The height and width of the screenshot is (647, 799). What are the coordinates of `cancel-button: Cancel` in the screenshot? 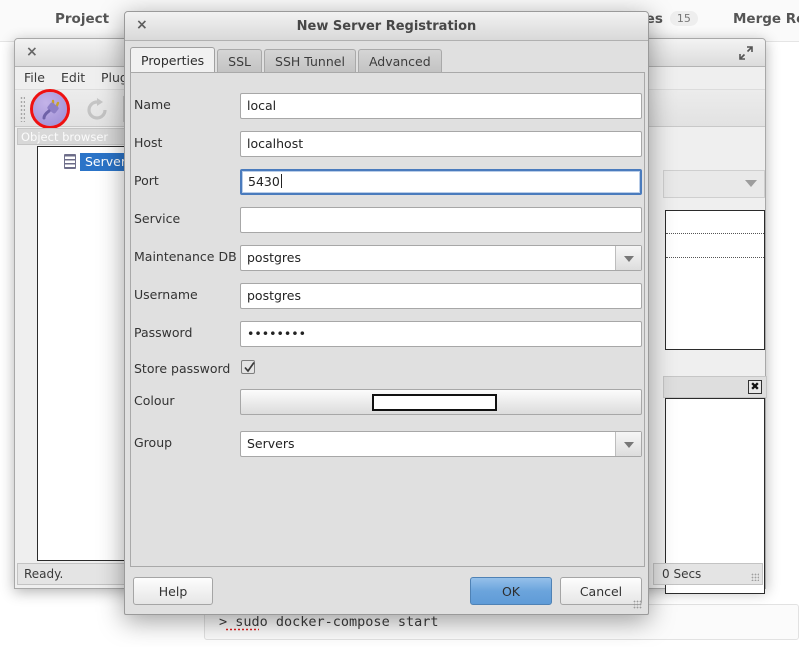 It's located at (601, 591).